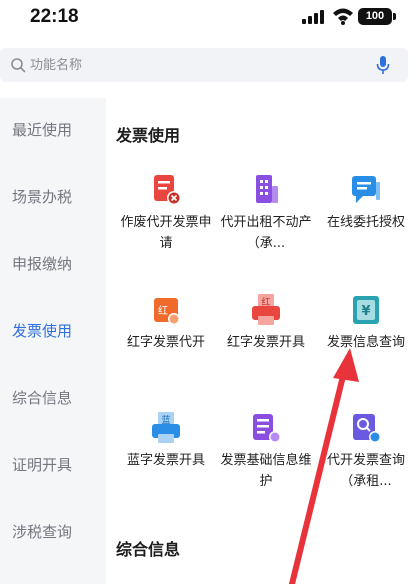 The image size is (416, 584). What do you see at coordinates (165, 420) in the screenshot?
I see `svg-text: 蓝` at bounding box center [165, 420].